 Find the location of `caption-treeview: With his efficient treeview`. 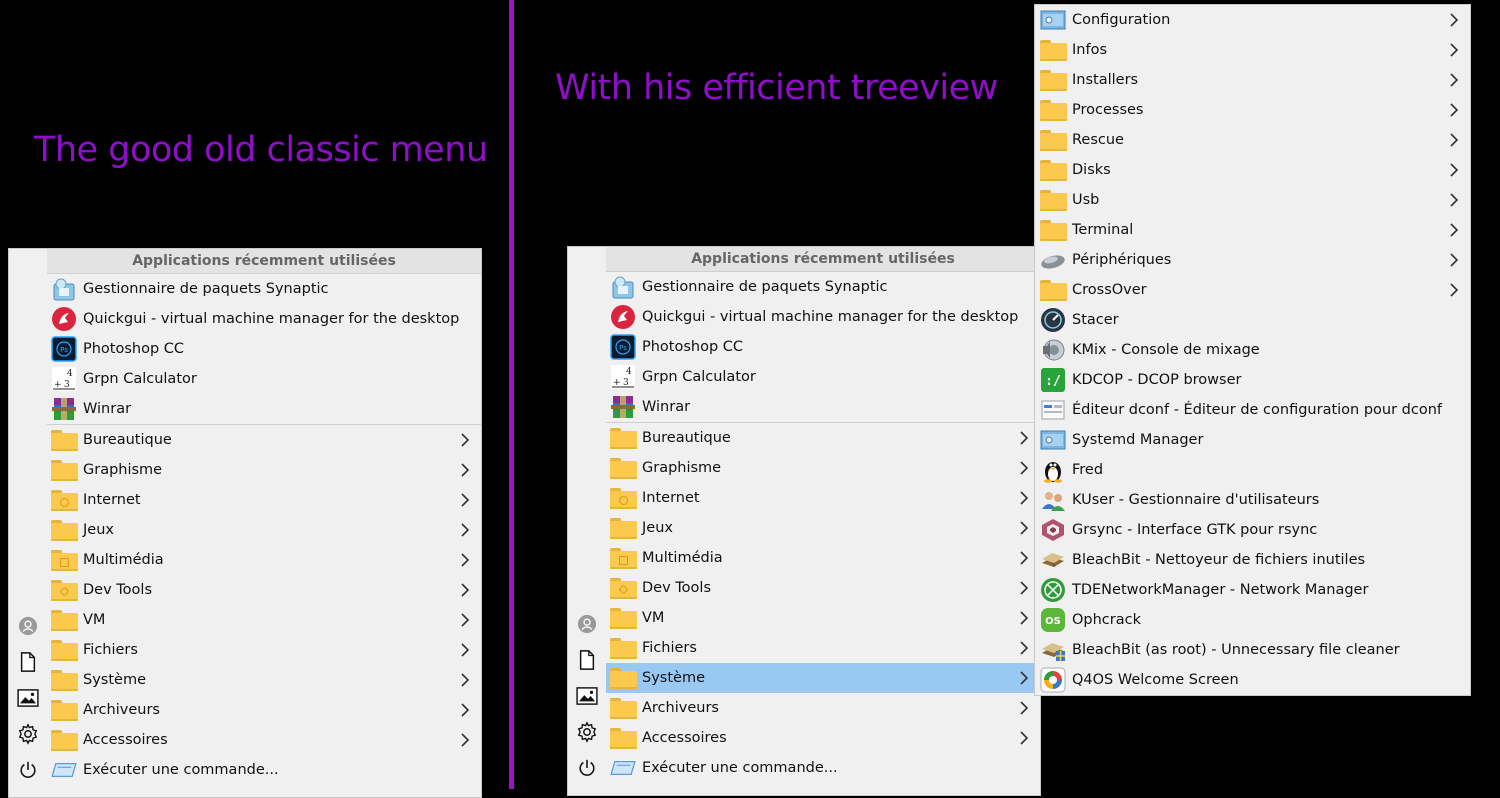

caption-treeview: With his efficient treeview is located at coordinates (776, 88).